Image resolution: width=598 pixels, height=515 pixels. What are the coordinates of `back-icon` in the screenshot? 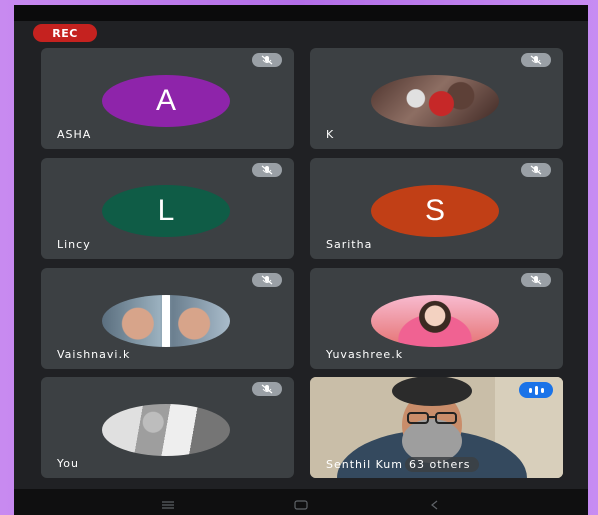 It's located at (435, 505).